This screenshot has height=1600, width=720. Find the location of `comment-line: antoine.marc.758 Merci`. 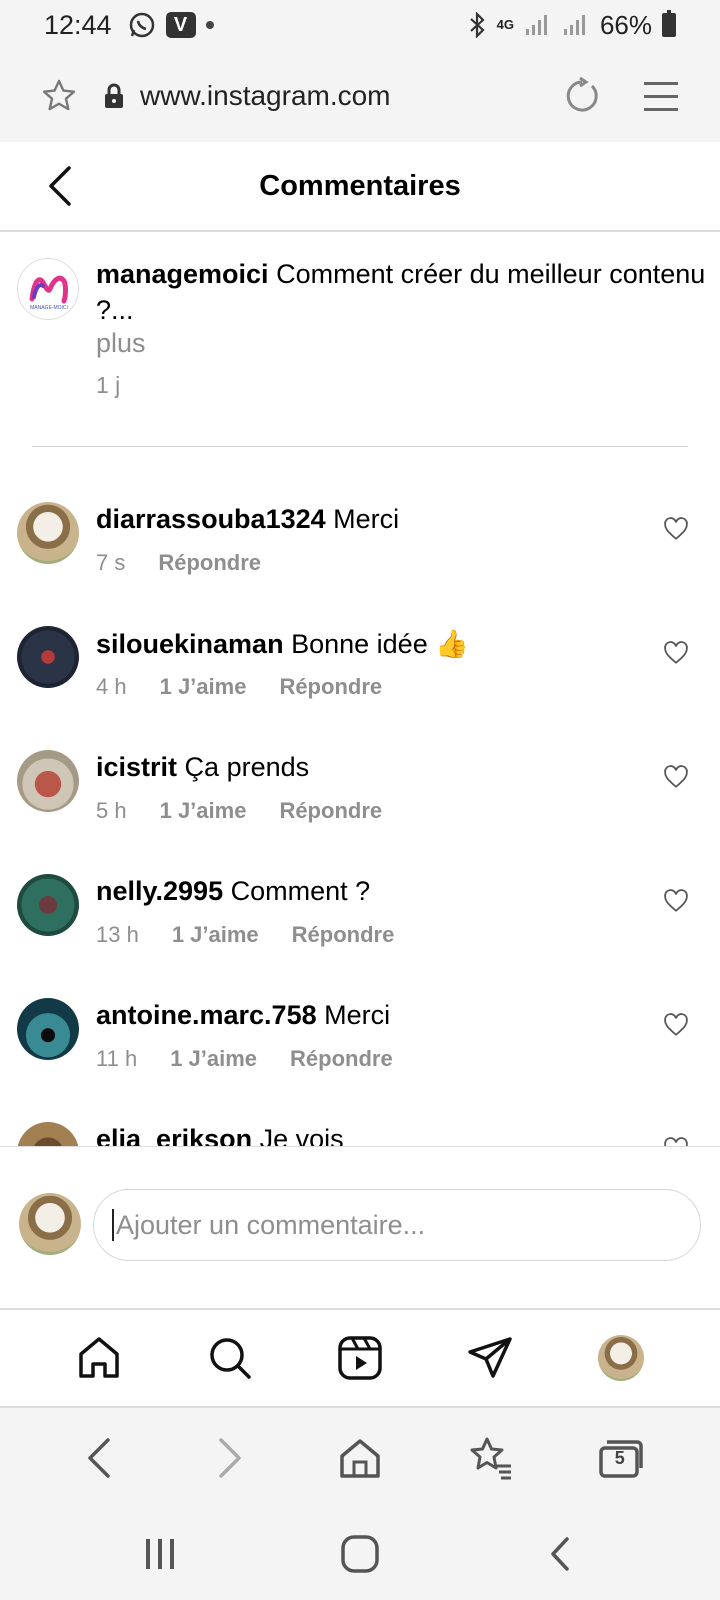

comment-line: antoine.marc.758 Merci is located at coordinates (243, 1015).